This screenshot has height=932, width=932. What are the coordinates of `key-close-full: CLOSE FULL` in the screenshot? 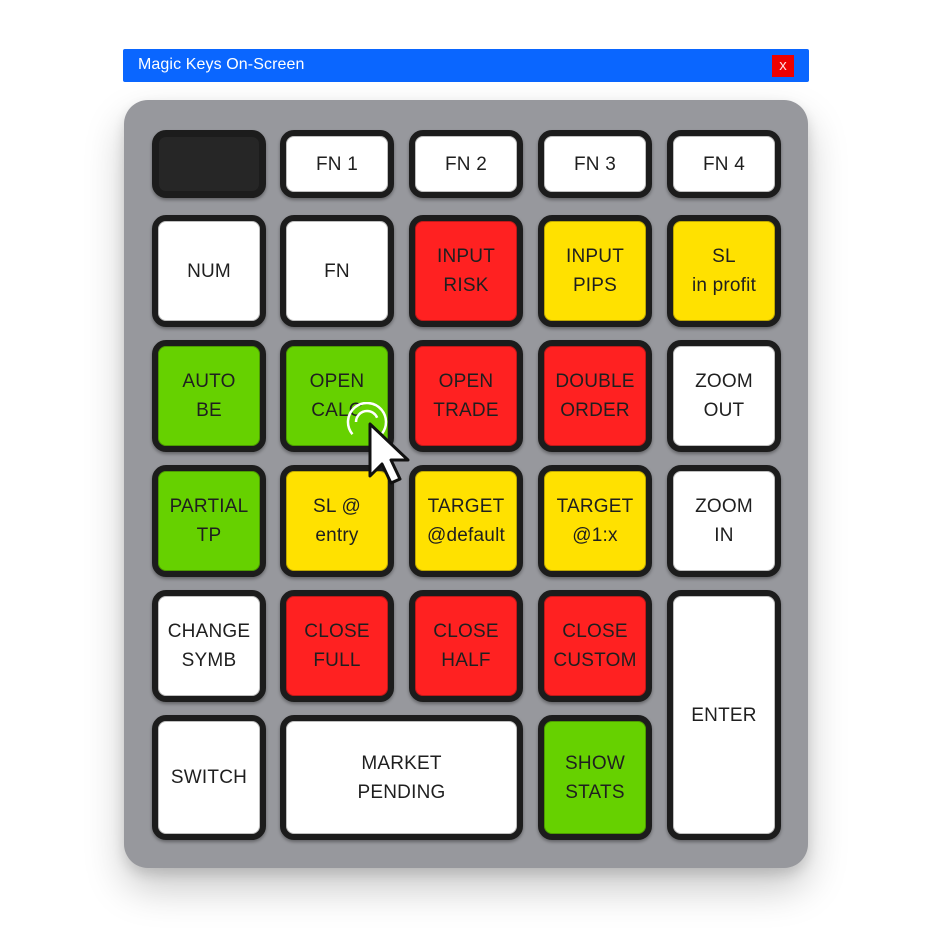 It's located at (337, 646).